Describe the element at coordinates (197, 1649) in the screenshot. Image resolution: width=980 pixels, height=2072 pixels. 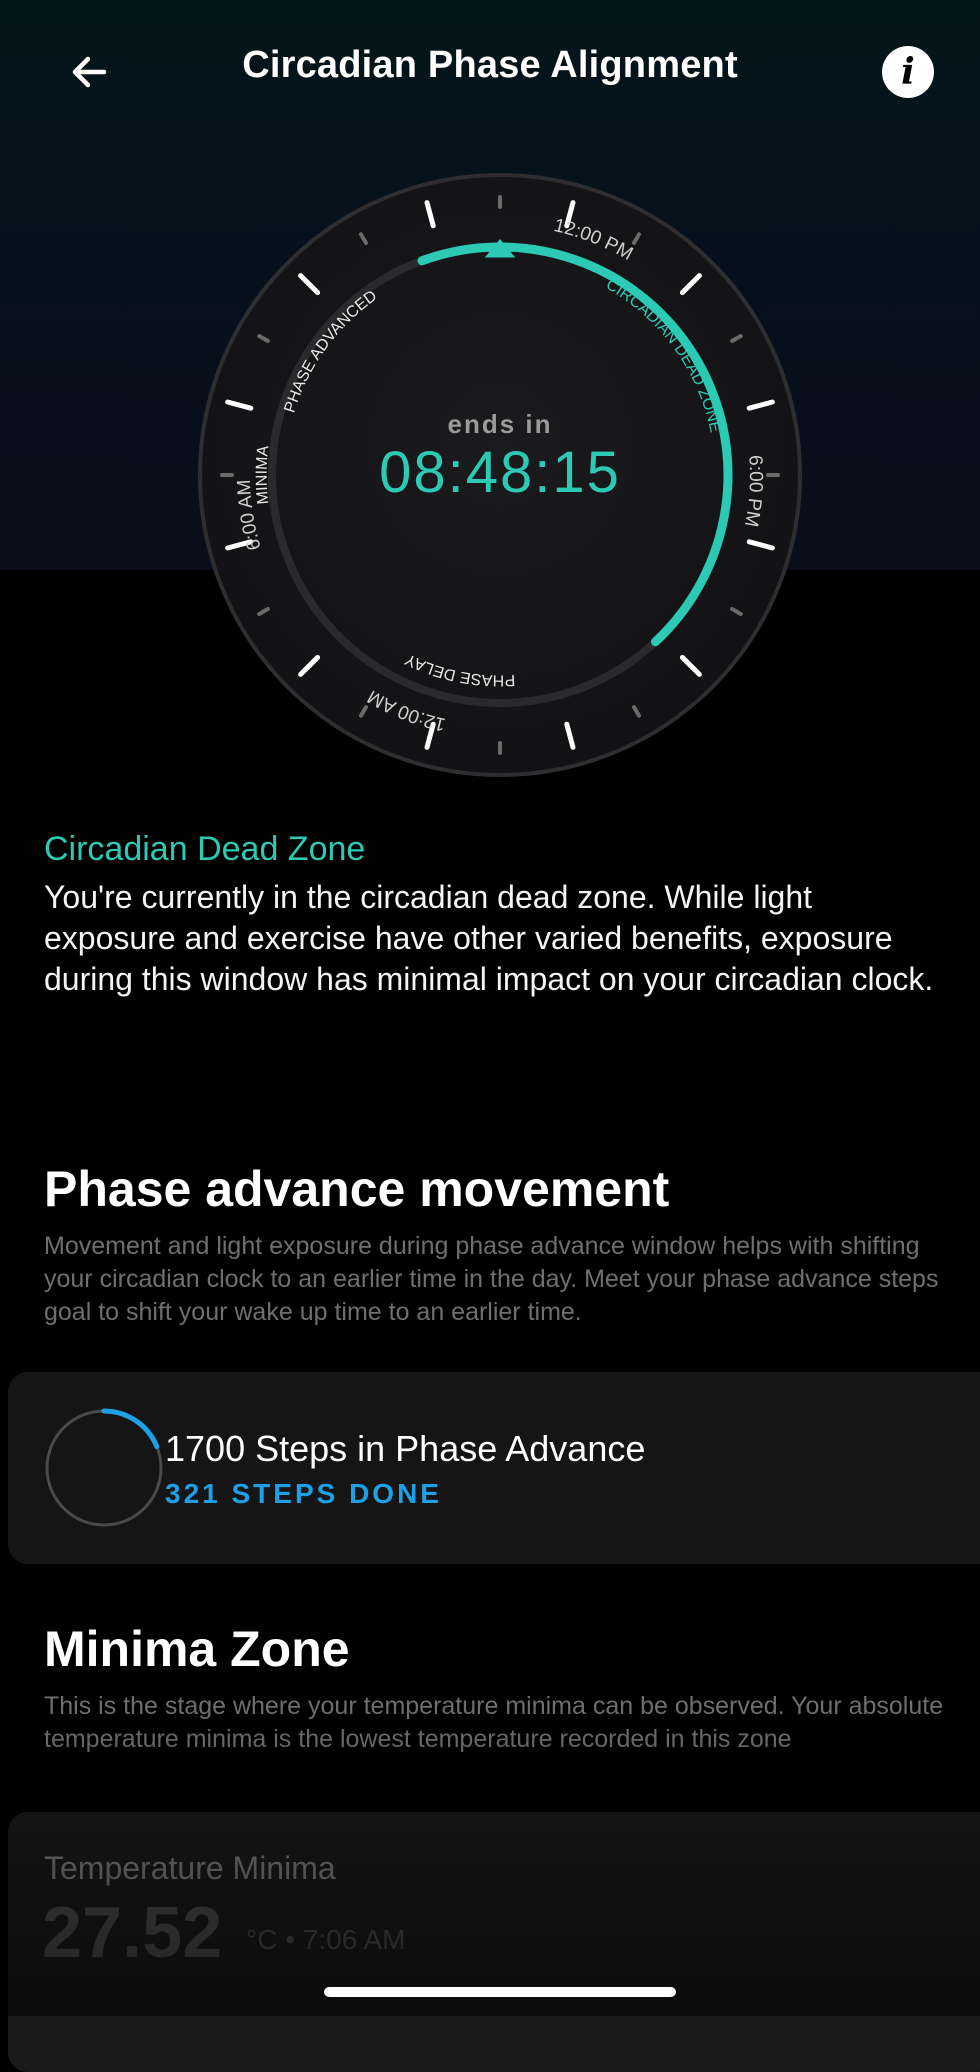
I see `minima-zone-heading: Minima Zone` at that location.